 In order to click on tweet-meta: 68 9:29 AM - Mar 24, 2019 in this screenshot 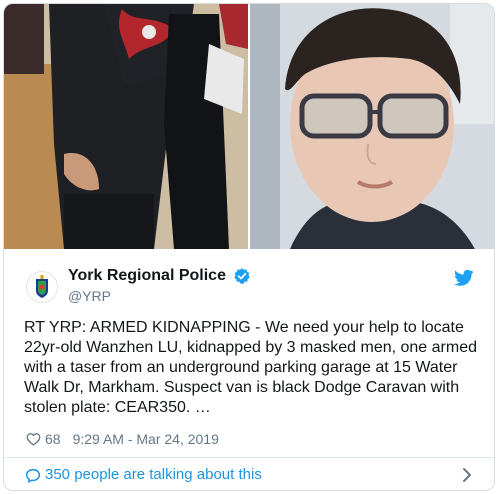, I will do `click(122, 439)`.